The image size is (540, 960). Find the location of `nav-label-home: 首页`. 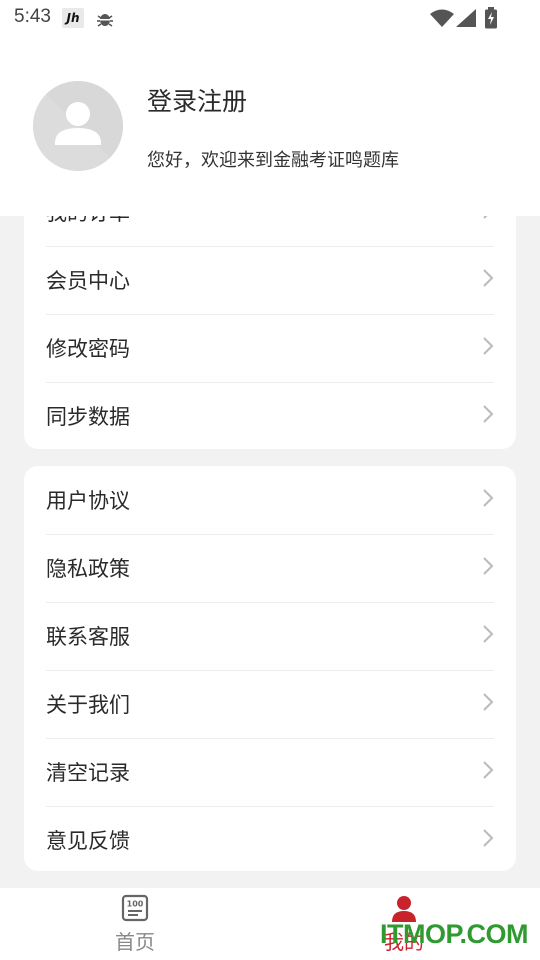

nav-label-home: 首页 is located at coordinates (135, 942).